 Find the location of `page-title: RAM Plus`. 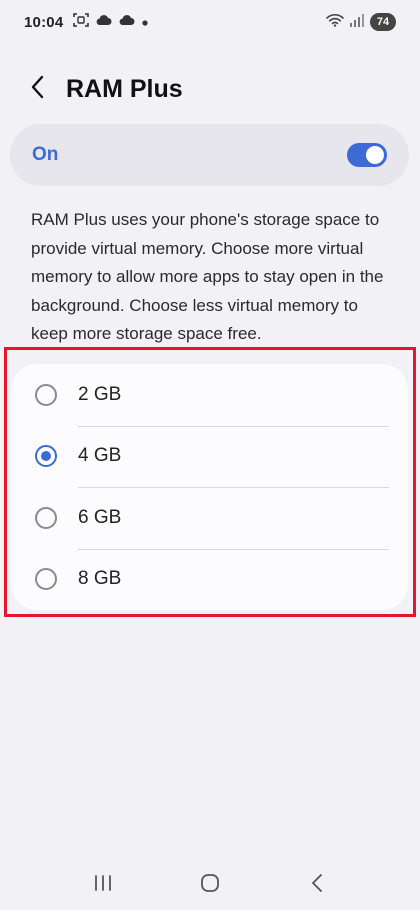

page-title: RAM Plus is located at coordinates (124, 88).